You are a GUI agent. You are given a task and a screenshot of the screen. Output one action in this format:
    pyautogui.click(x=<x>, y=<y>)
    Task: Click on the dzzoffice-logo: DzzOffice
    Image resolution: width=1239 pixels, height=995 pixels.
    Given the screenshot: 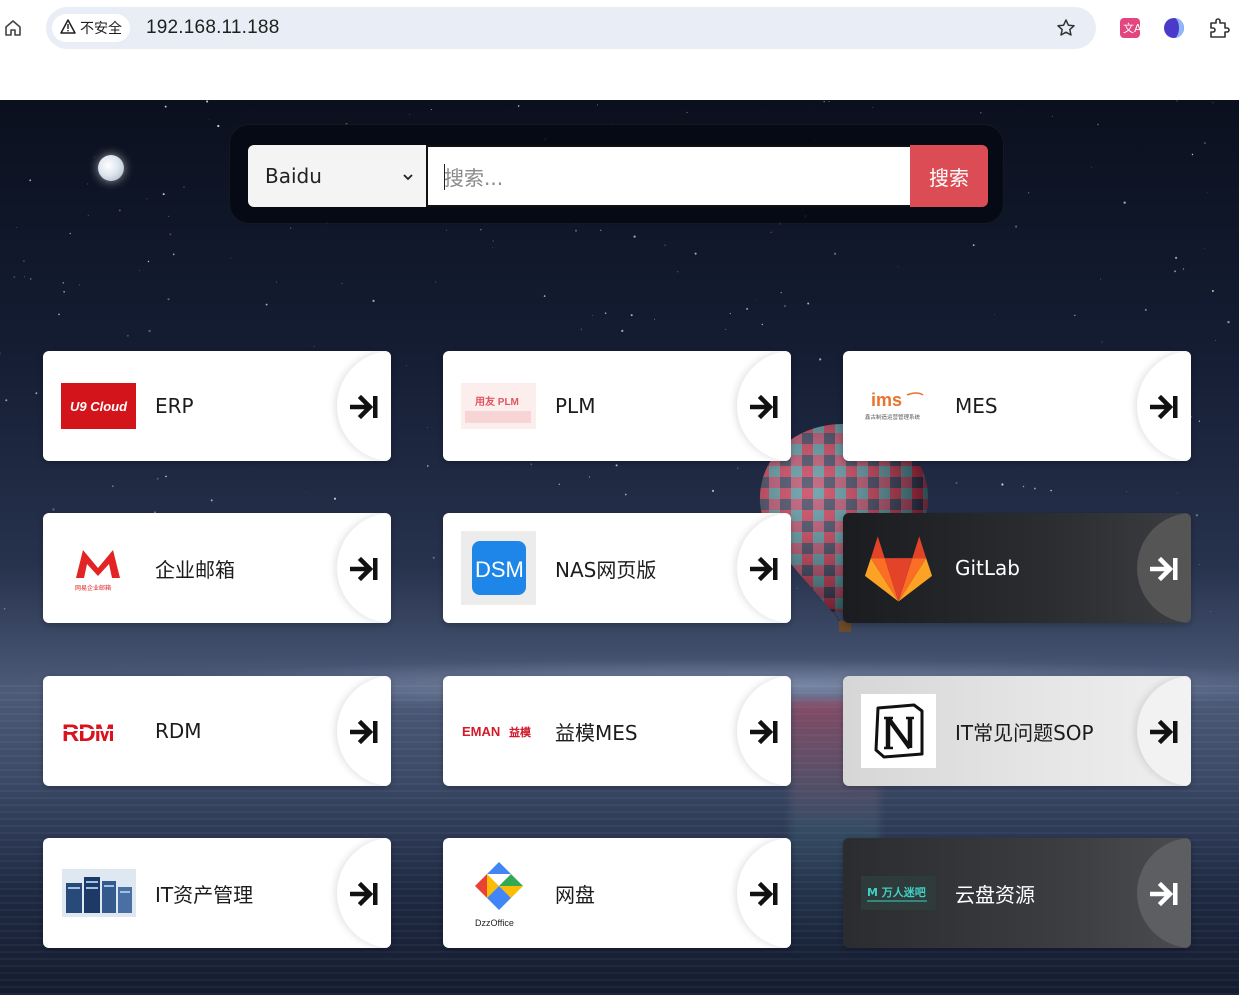 What is the action you would take?
    pyautogui.click(x=498, y=893)
    